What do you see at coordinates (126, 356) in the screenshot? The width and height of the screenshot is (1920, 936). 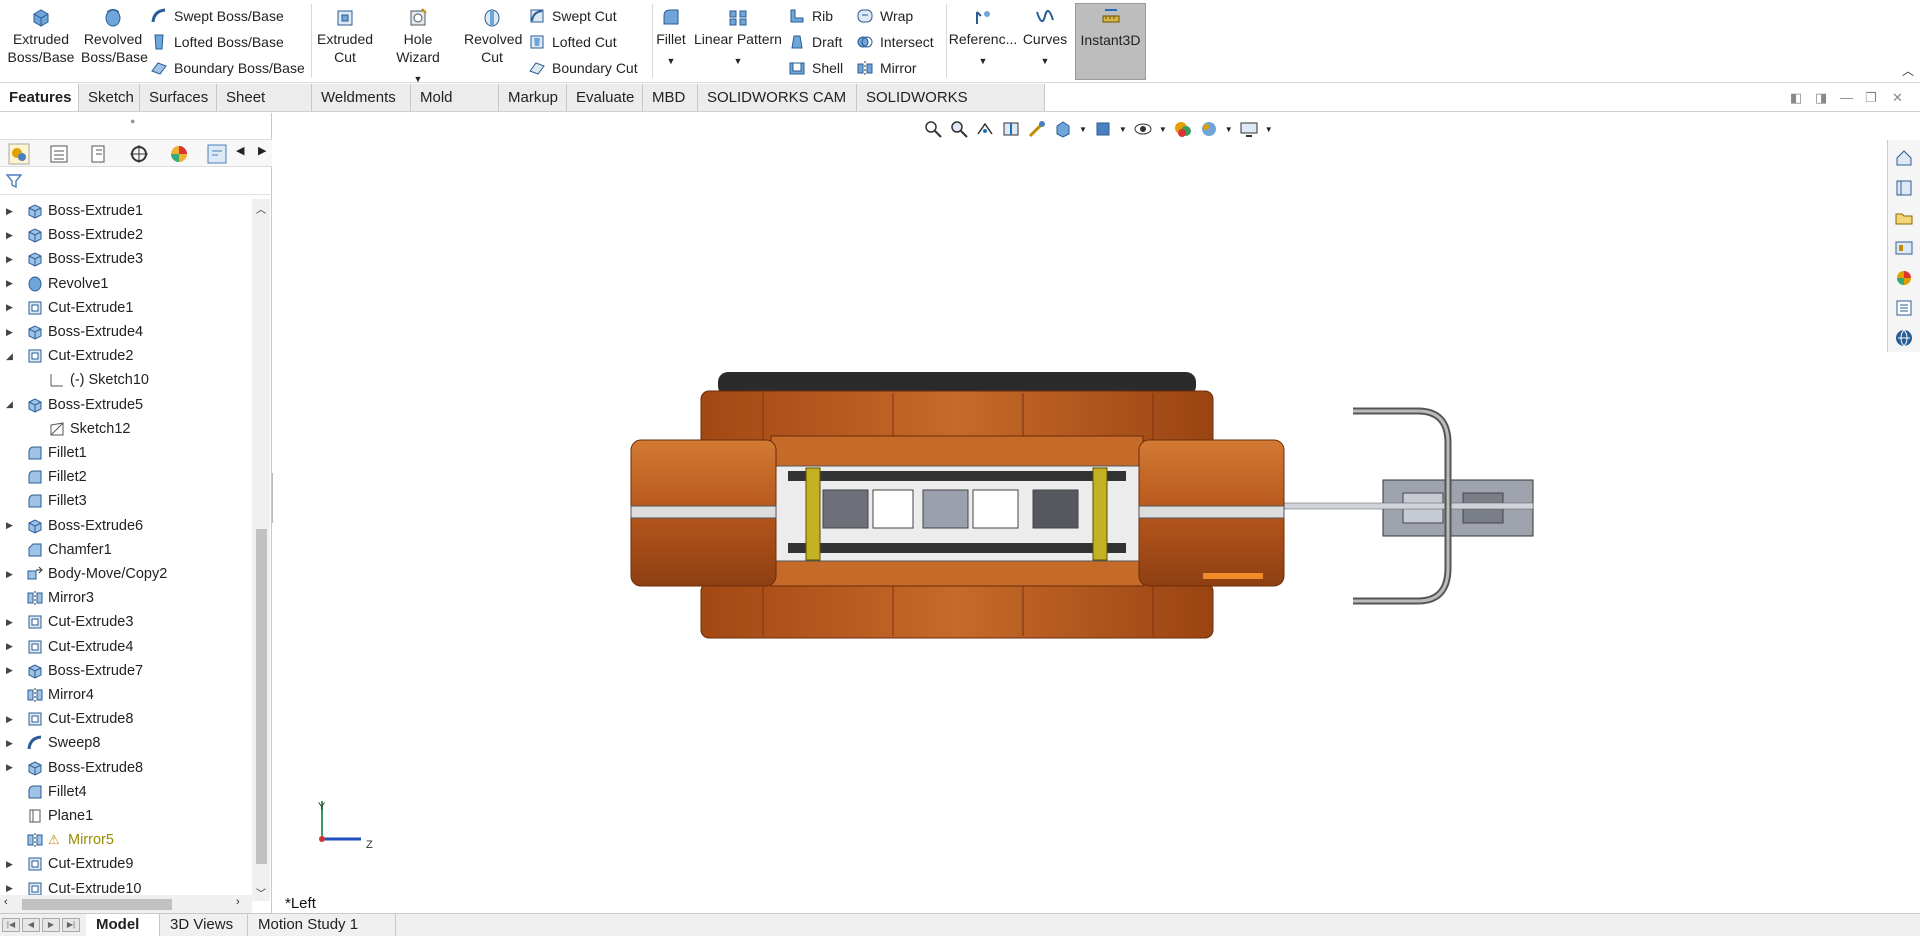 I see `tree-item: ◢ Cut-Extrude2` at bounding box center [126, 356].